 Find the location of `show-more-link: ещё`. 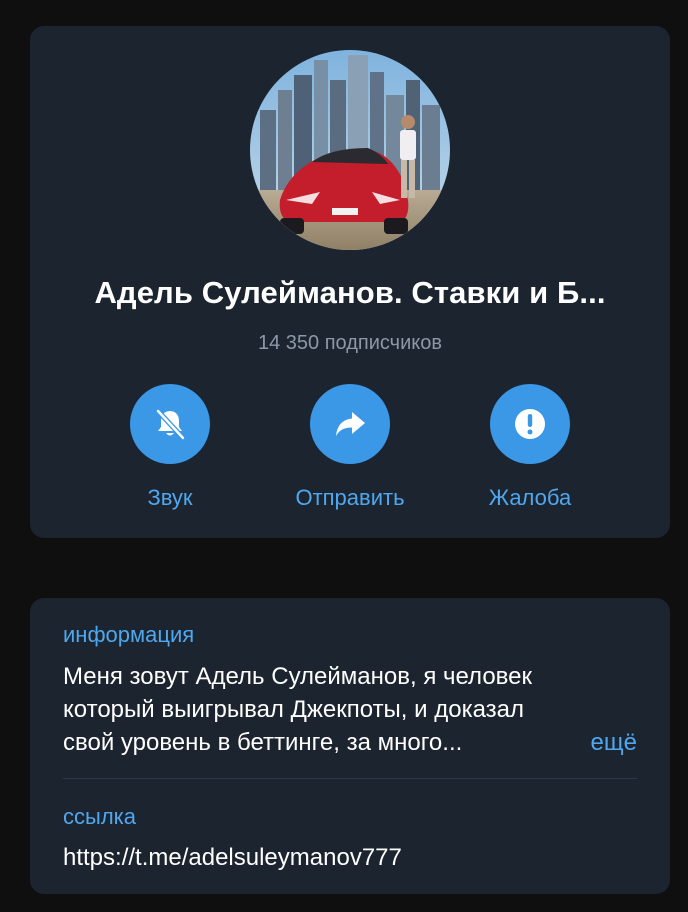

show-more-link: ещё is located at coordinates (614, 742).